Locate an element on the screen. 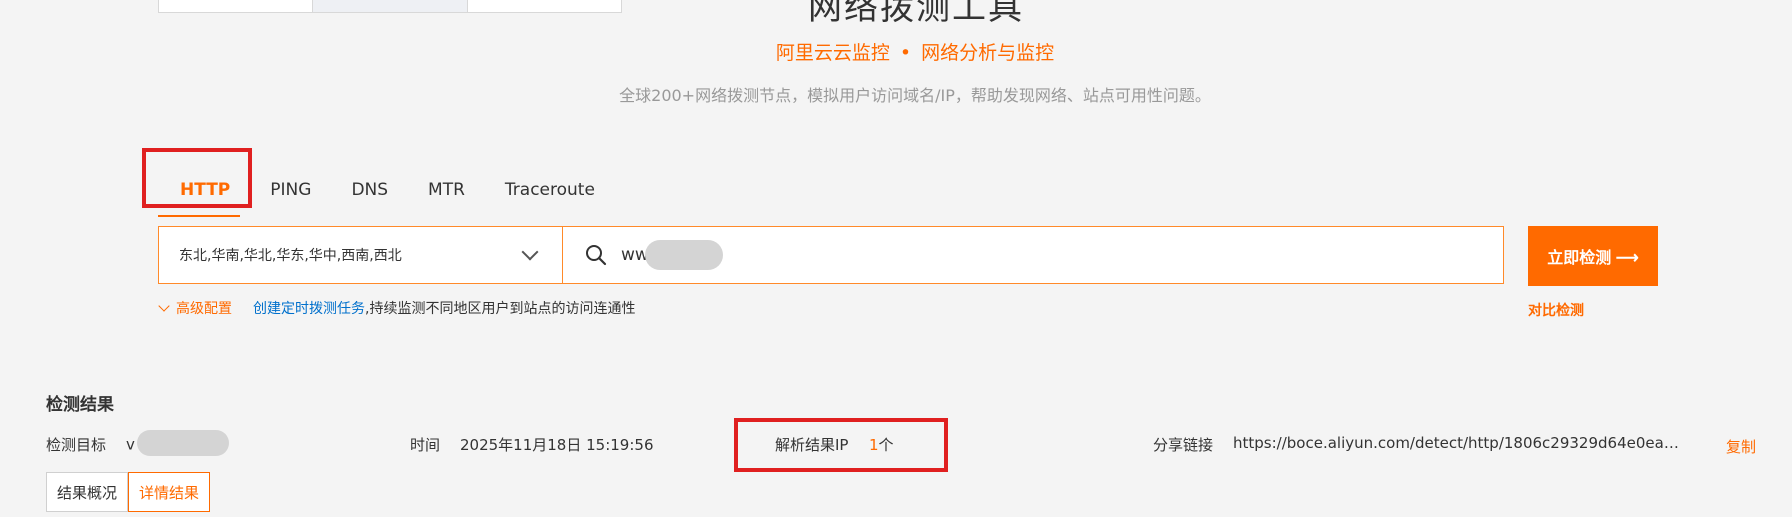 The image size is (1792, 517). create-task-suffix: ,持续监测不同地区用户到站点的访问连通性 is located at coordinates (500, 309).